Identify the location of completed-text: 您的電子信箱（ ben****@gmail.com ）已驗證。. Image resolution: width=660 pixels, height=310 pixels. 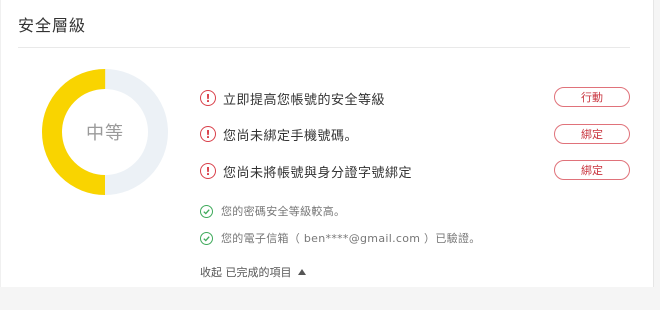
(351, 238).